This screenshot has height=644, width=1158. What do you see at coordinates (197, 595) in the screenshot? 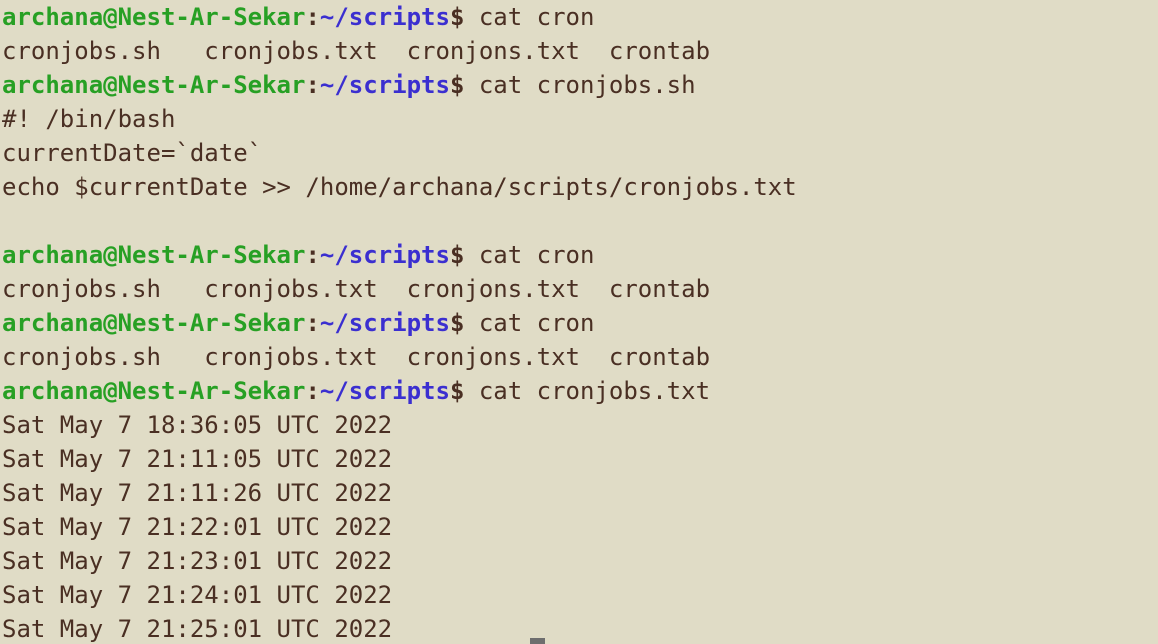
I see `output-text: Sat May 7 21:24:01 UTC 2022` at bounding box center [197, 595].